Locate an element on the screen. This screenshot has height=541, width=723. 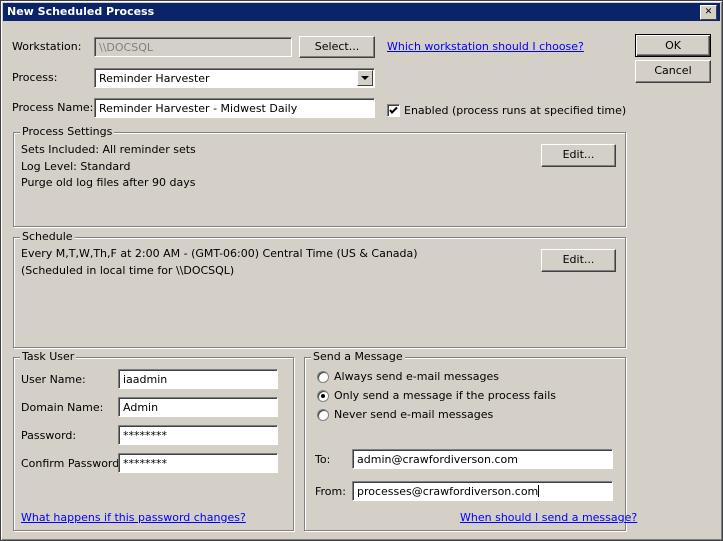
workstation-label: Workstation: is located at coordinates (47, 46).